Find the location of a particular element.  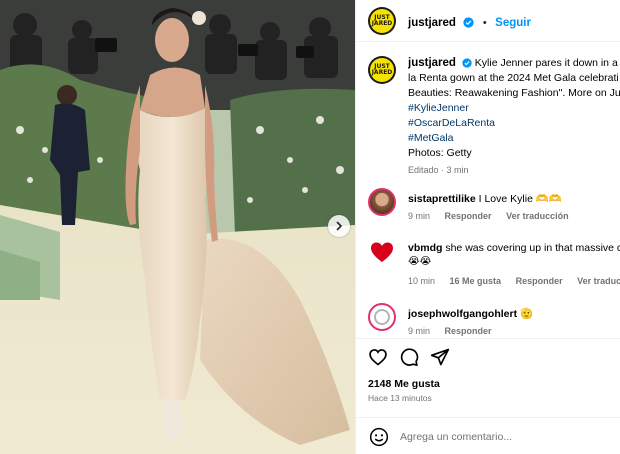

default-profile-icon is located at coordinates (382, 317).